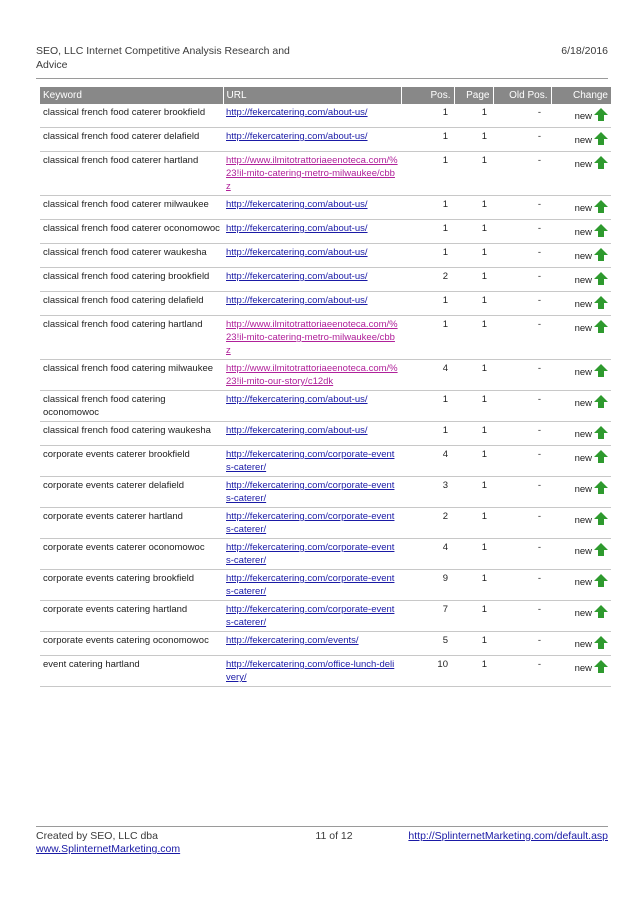 Image resolution: width=638 pixels, height=902 pixels. Describe the element at coordinates (131, 303) in the screenshot. I see `keyword-cell: classical french food catering delafield` at that location.